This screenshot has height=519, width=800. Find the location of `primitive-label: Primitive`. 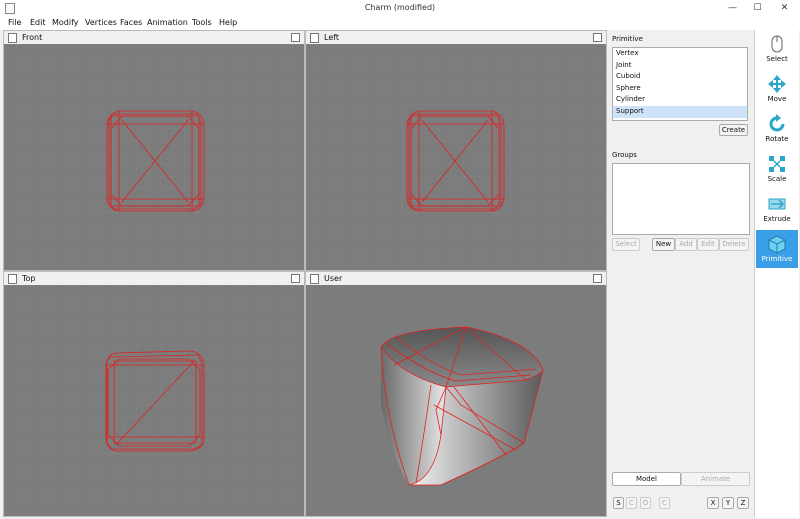

primitive-label: Primitive is located at coordinates (627, 39).